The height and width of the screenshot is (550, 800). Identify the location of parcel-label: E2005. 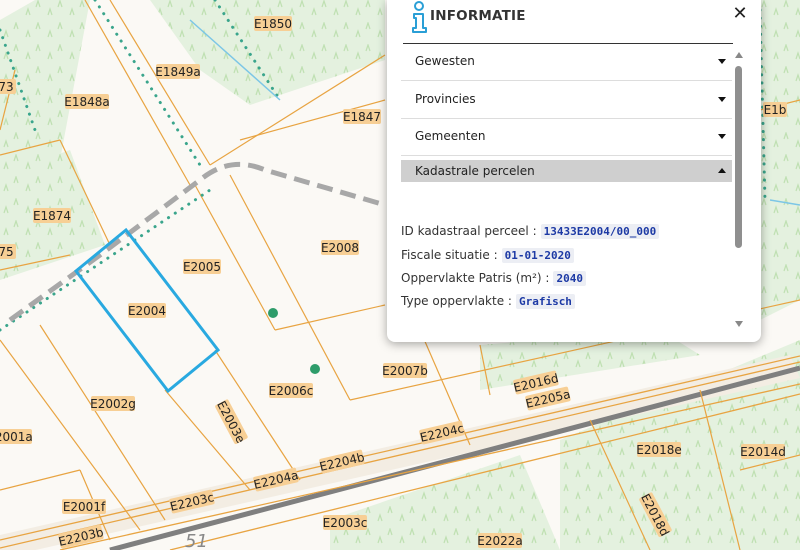
(202, 266).